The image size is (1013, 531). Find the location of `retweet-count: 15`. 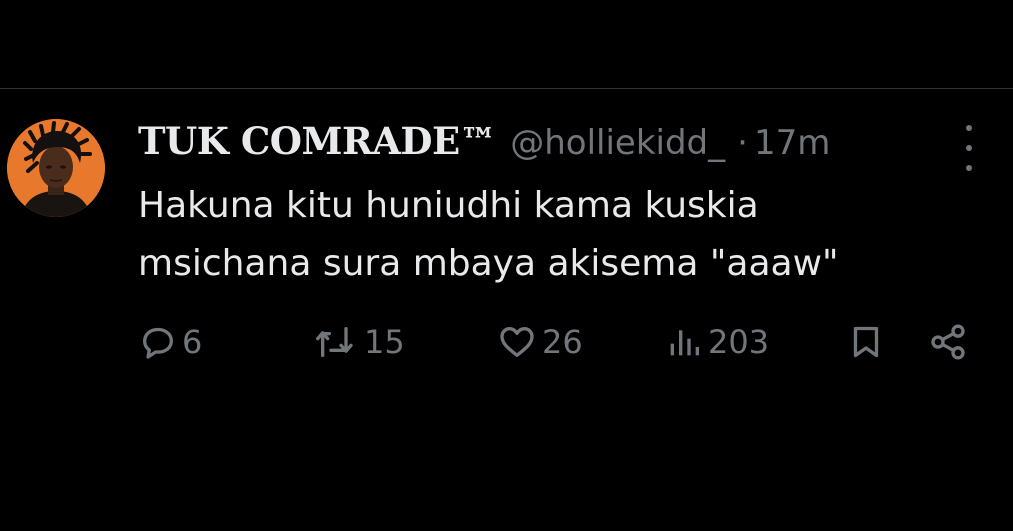

retweet-count: 15 is located at coordinates (384, 342).